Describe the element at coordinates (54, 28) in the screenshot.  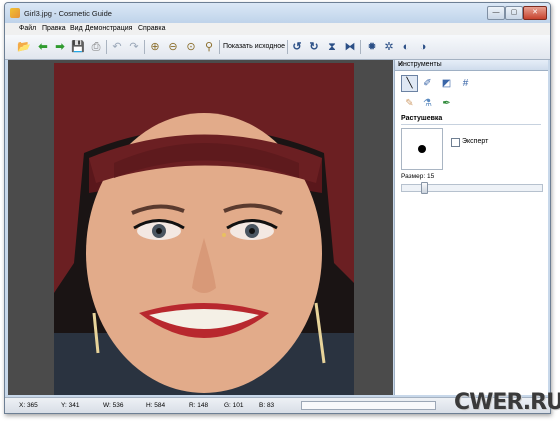
I see `menu-edit: Правка` at that location.